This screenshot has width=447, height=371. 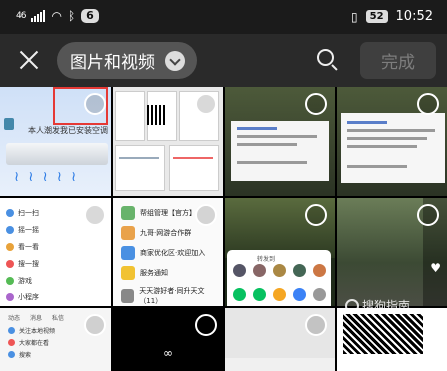 I want to click on share-sheet: 转发到, so click(x=279, y=278).